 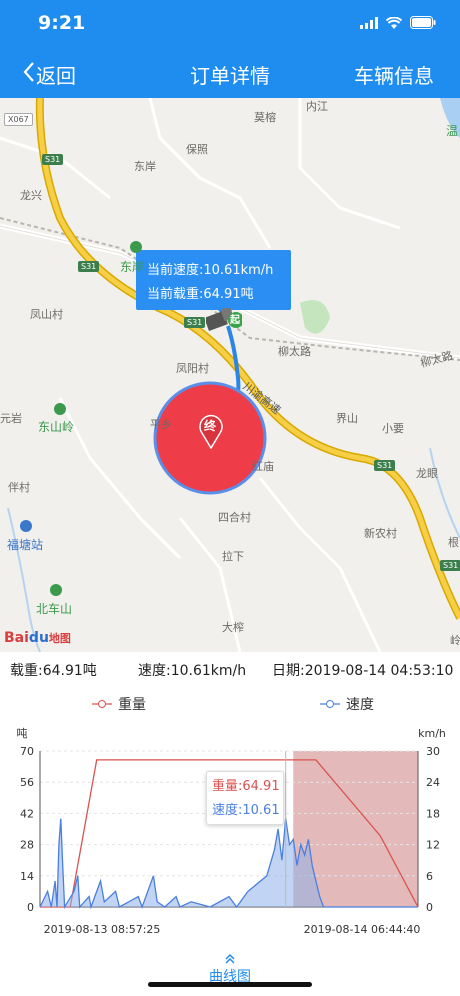 What do you see at coordinates (432, 733) in the screenshot?
I see `y-right-axis-label: km/h` at bounding box center [432, 733].